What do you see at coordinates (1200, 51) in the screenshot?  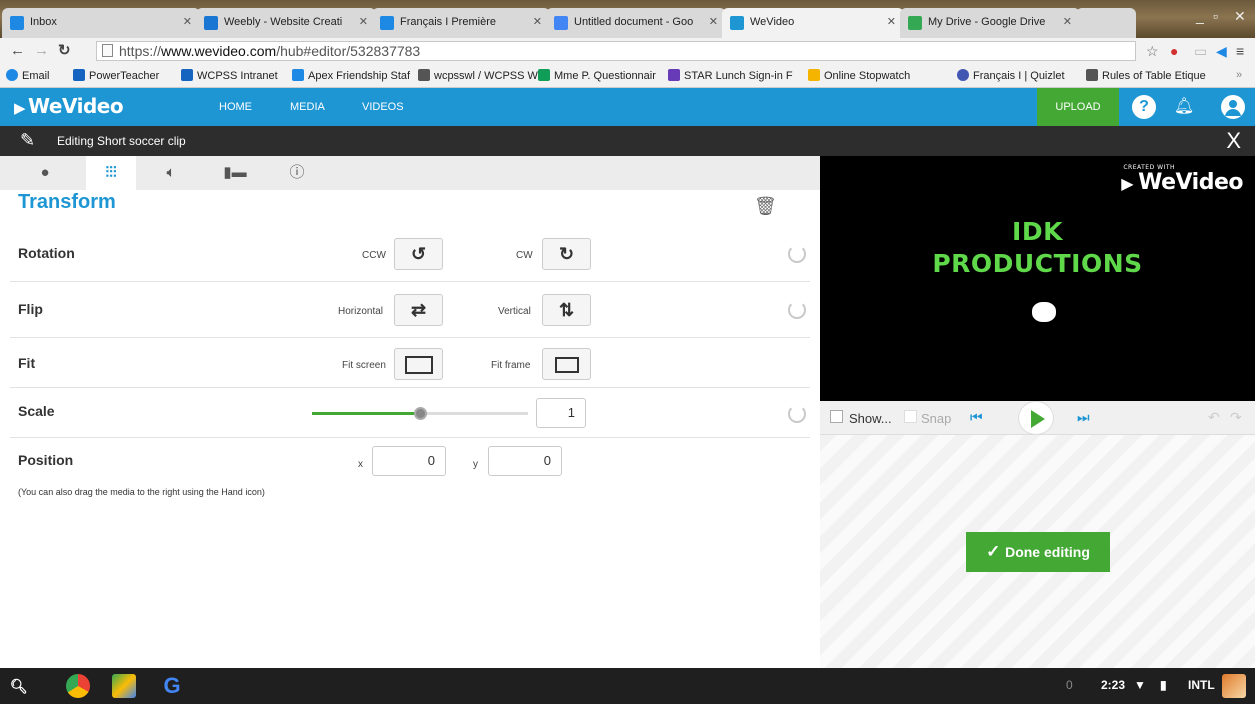 I see `cast-extension-icon: ▭` at bounding box center [1200, 51].